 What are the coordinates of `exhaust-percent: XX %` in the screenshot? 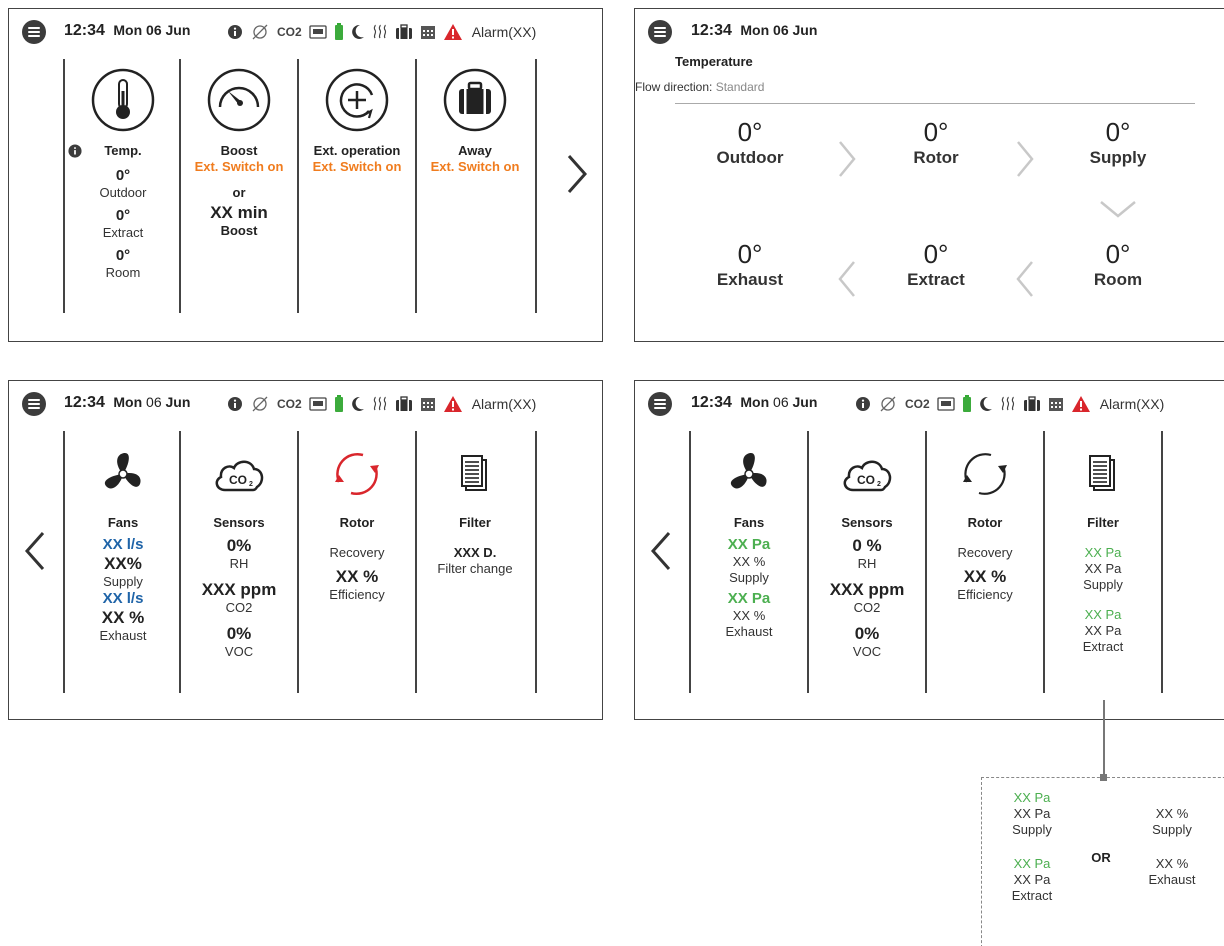 It's located at (123, 617).